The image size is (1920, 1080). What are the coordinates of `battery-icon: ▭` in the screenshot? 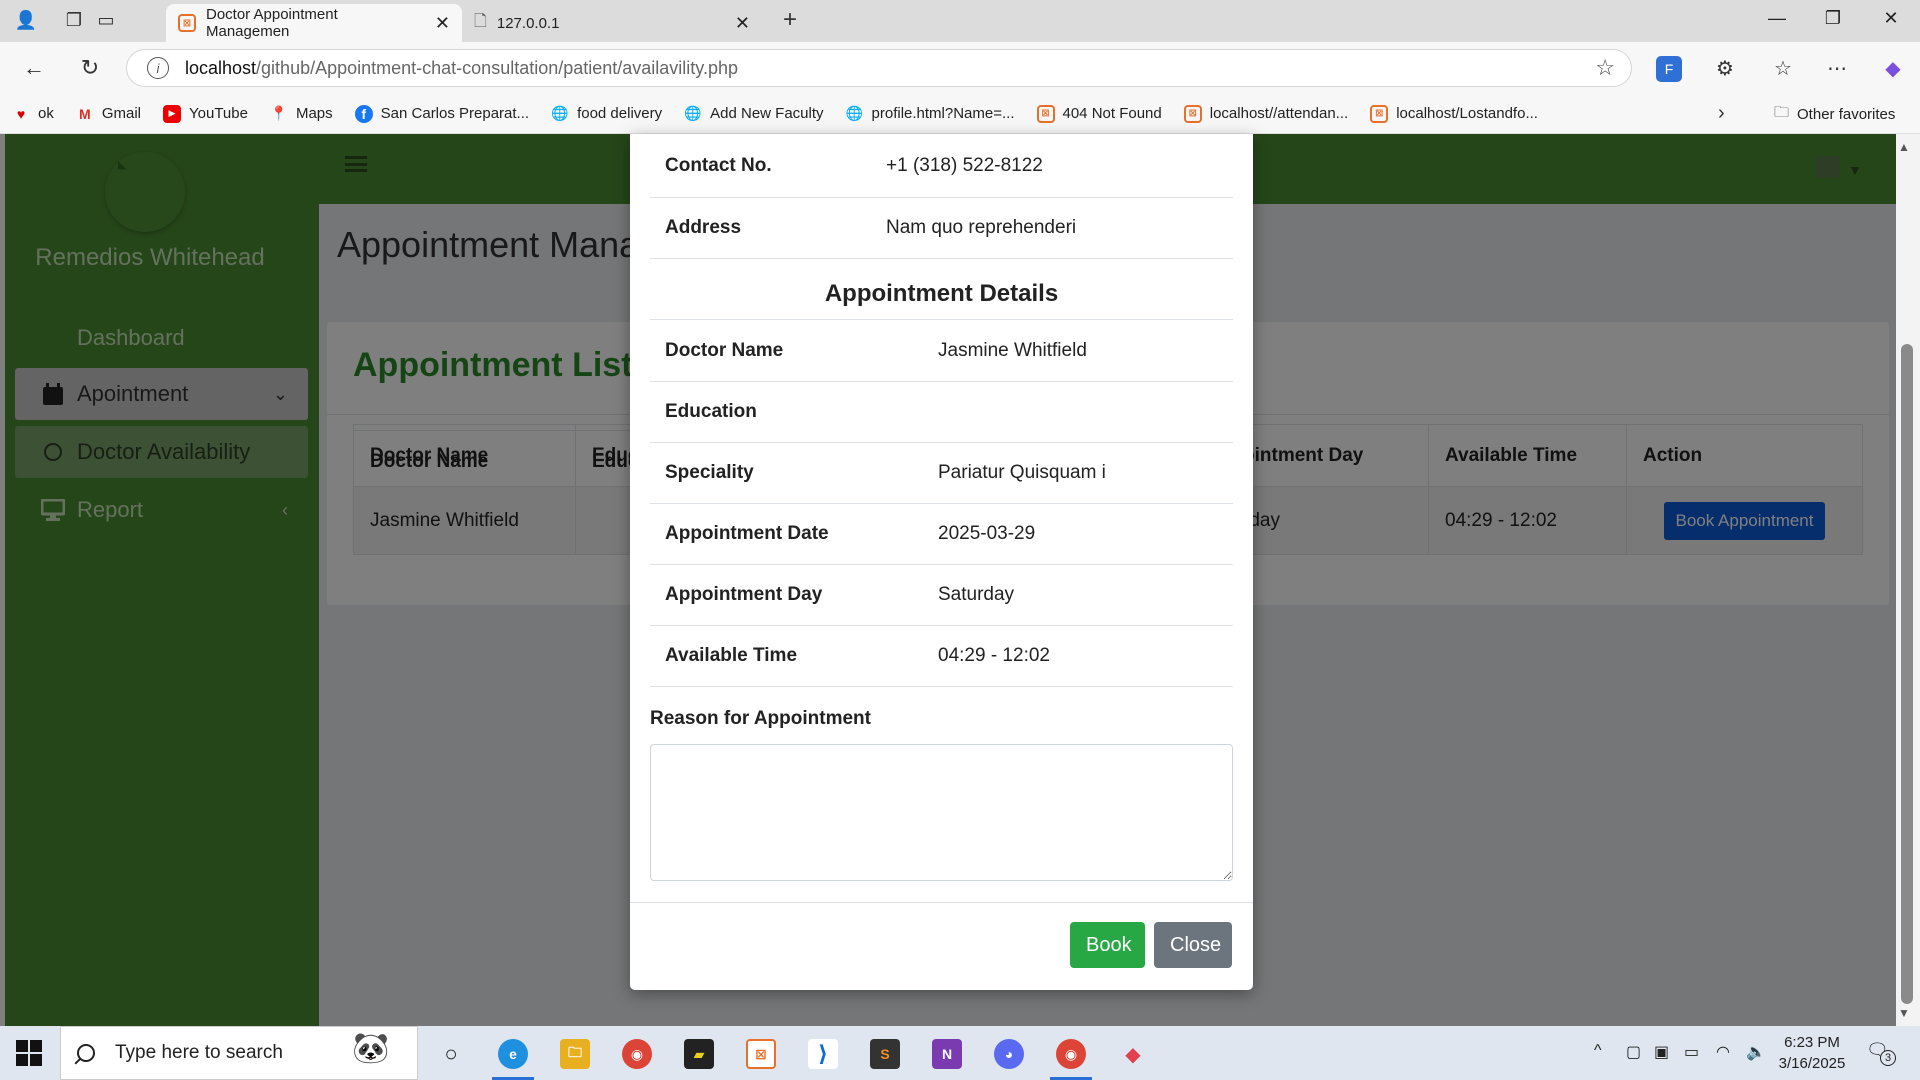 It's located at (1691, 1052).